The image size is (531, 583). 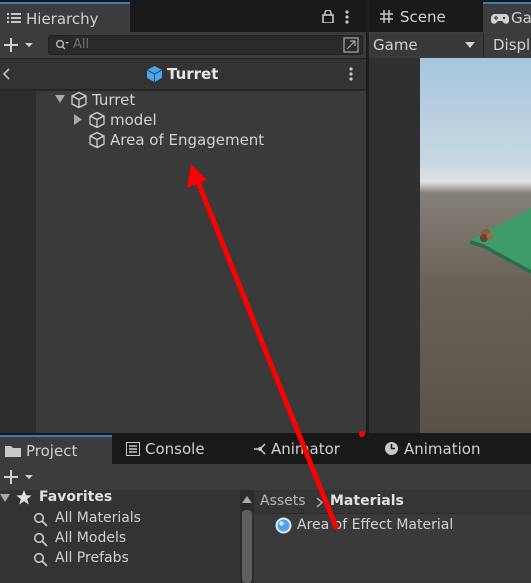 What do you see at coordinates (391, 448) in the screenshot?
I see `clock-icon` at bounding box center [391, 448].